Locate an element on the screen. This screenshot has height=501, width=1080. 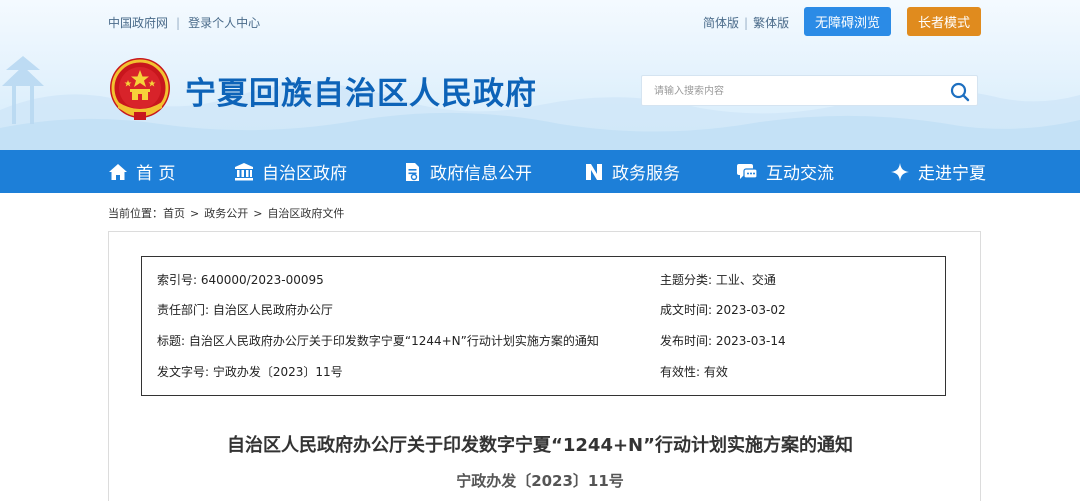
meta-created-date: 成文时间: 2023-03-02 is located at coordinates (723, 309).